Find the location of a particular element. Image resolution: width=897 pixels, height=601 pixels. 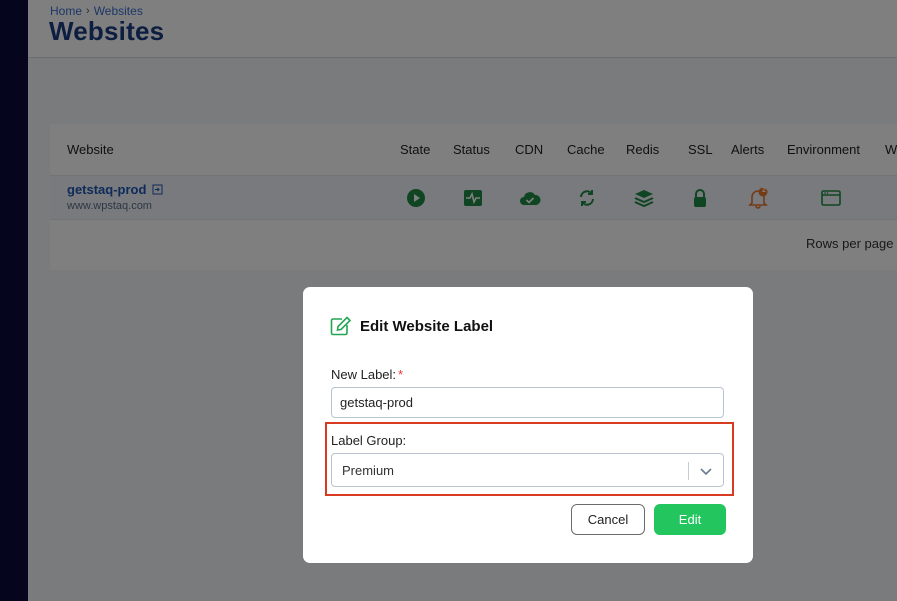

cancel-button: Cancel is located at coordinates (608, 519).